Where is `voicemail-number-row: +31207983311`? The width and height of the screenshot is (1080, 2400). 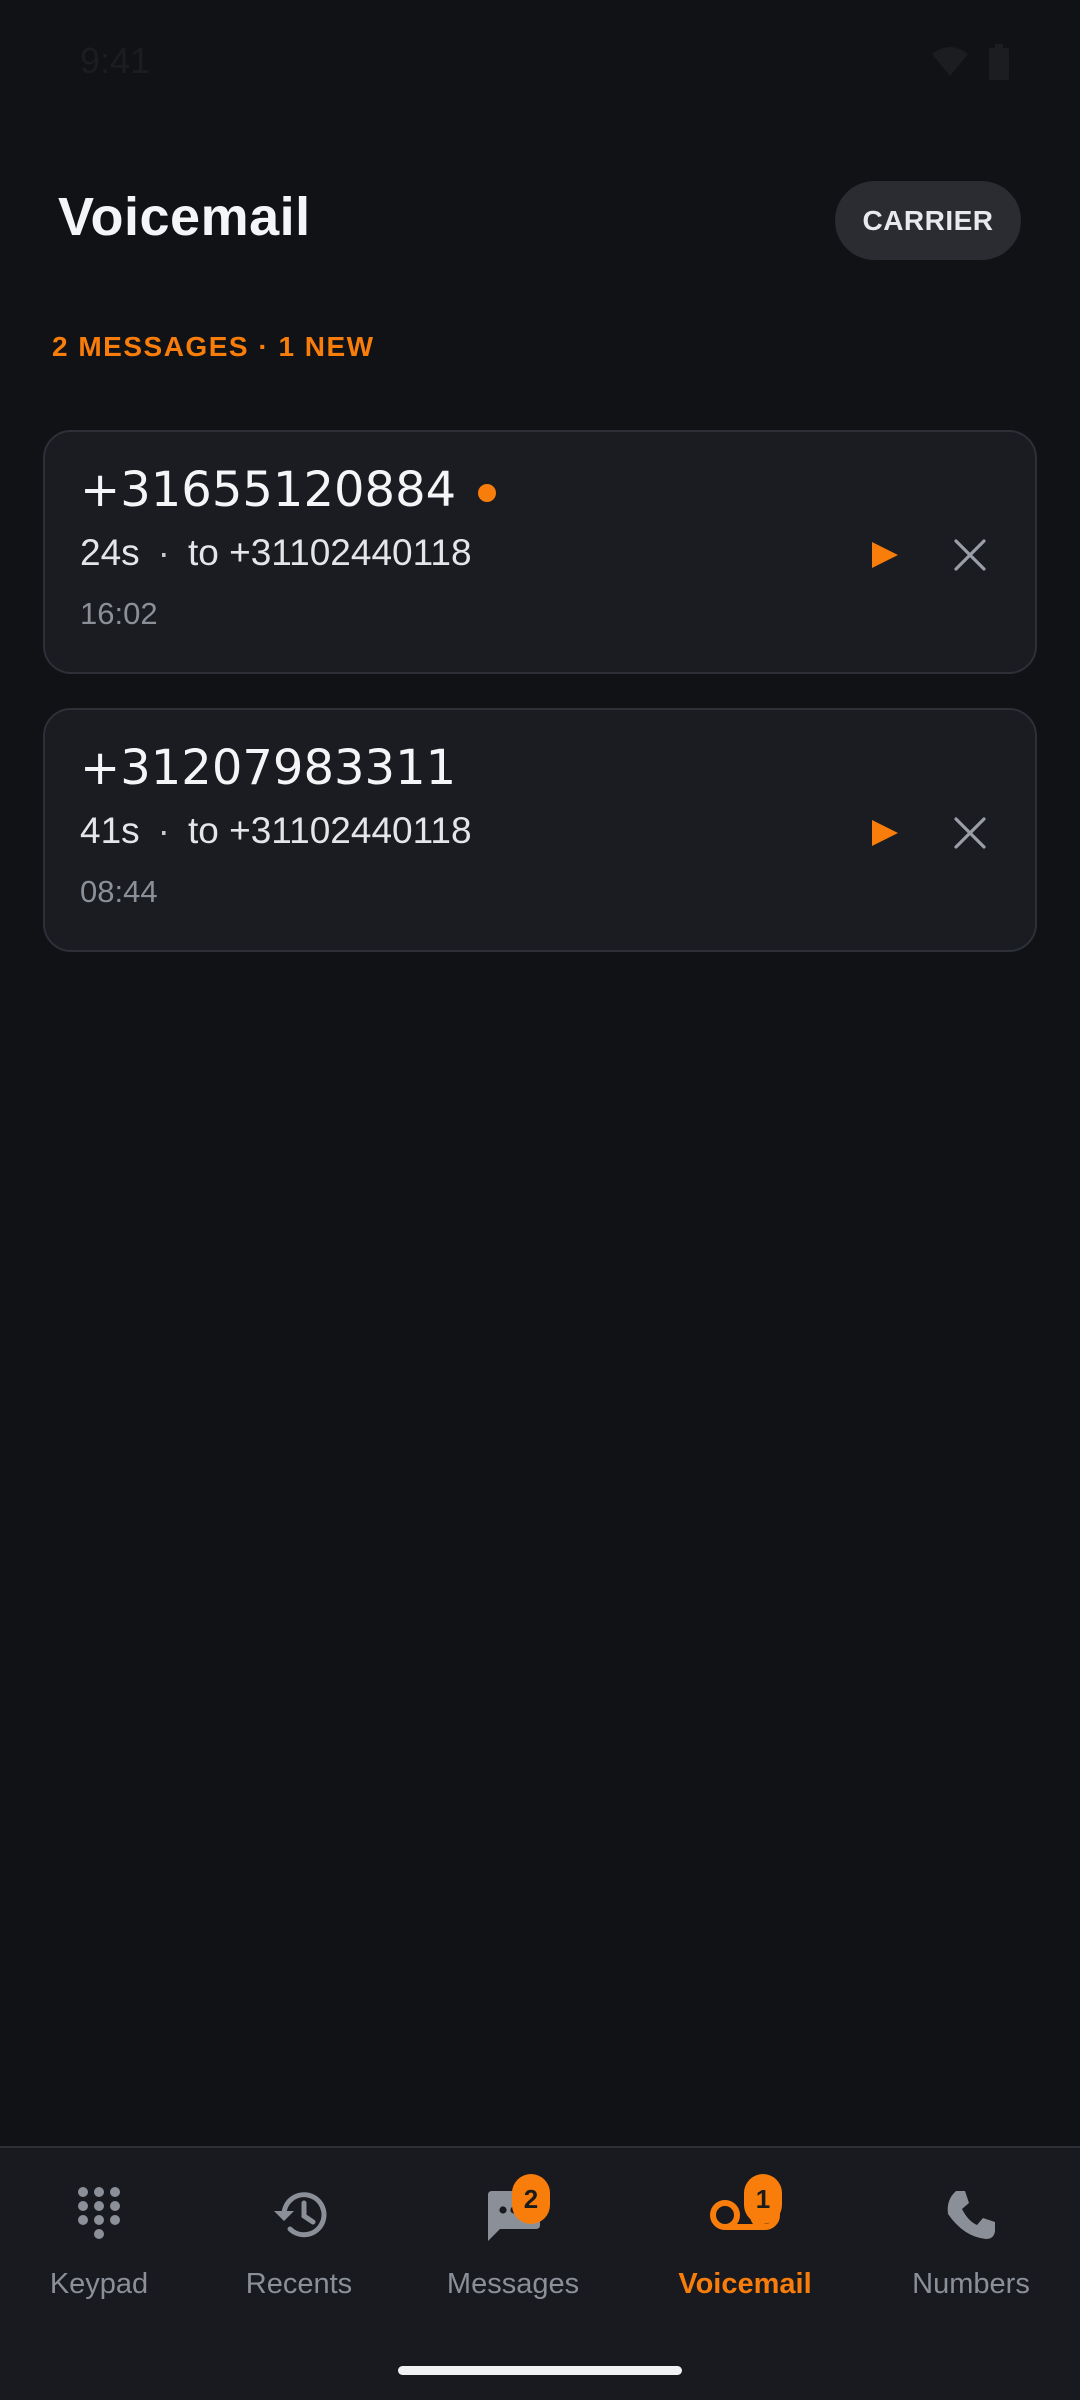 voicemail-number-row: +31207983311 is located at coordinates (268, 768).